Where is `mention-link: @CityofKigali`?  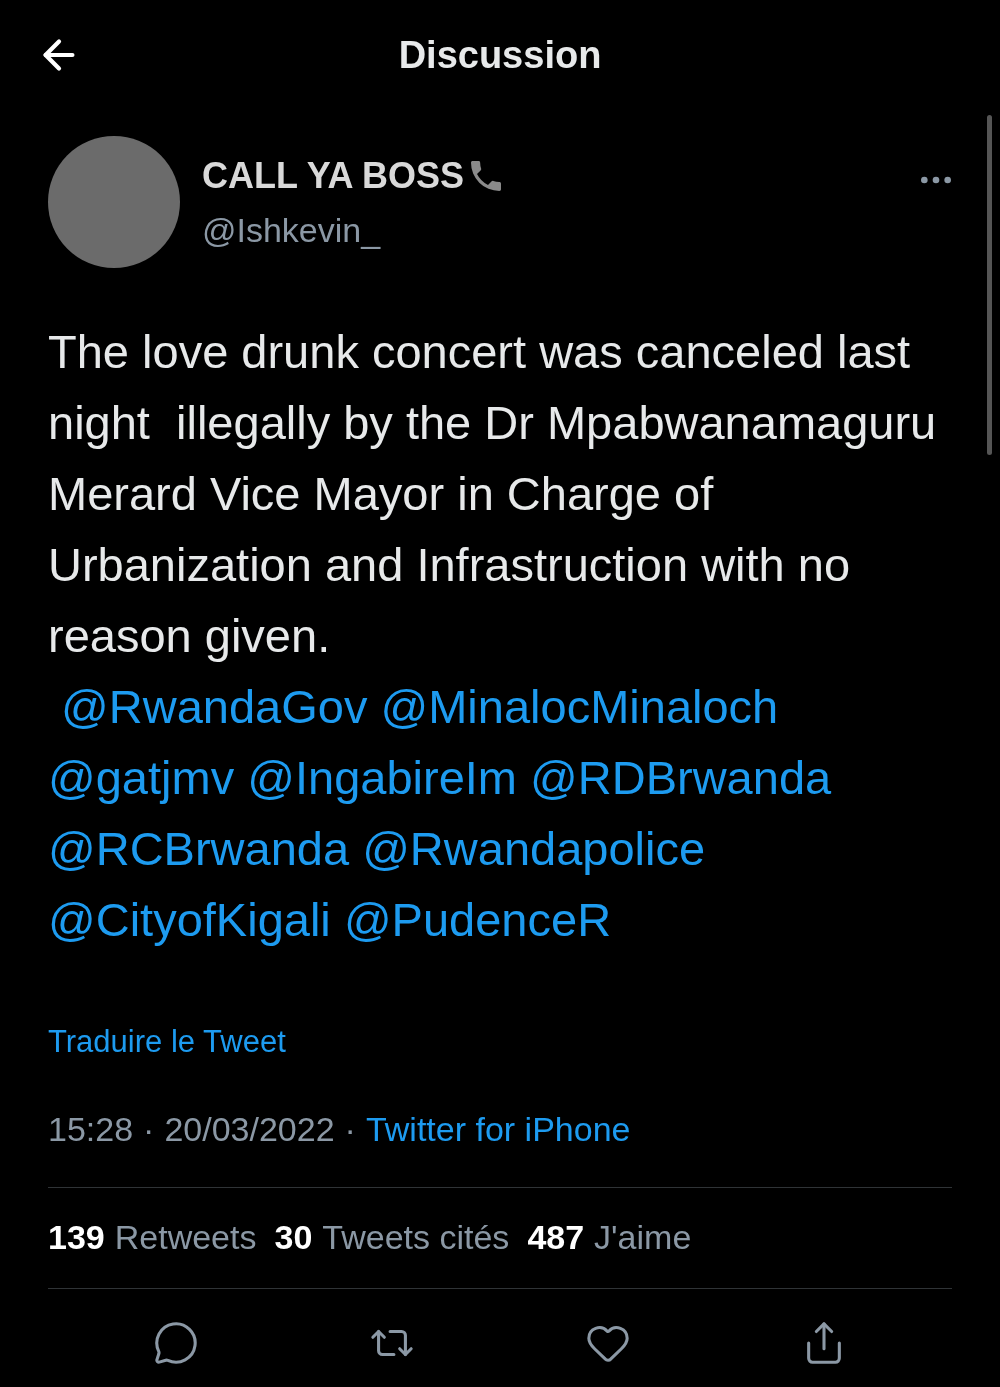 mention-link: @CityofKigali is located at coordinates (189, 919).